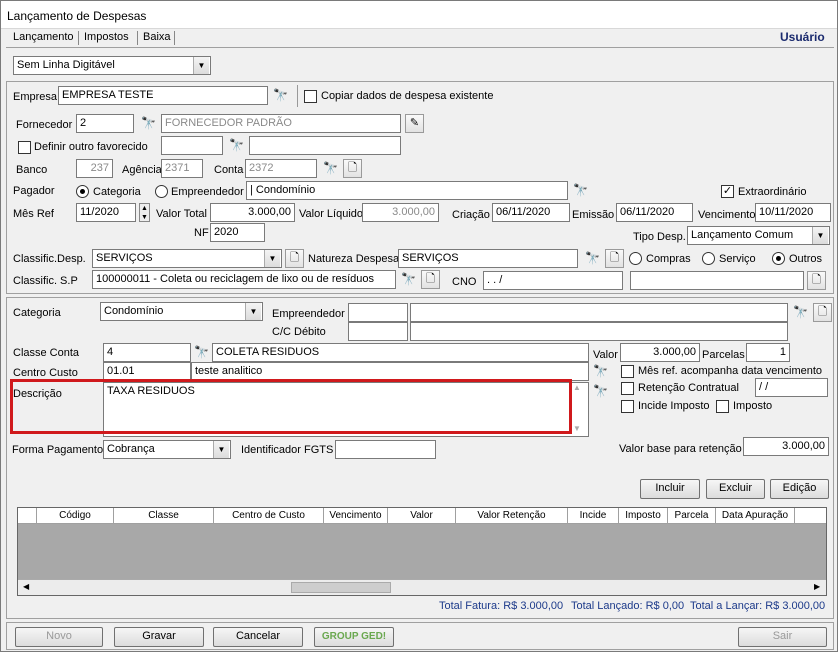 The height and width of the screenshot is (652, 838). I want to click on incluir-button: Incluir, so click(670, 489).